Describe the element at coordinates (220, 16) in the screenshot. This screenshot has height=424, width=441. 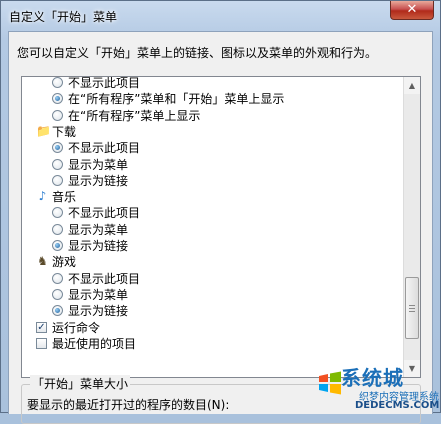
I see `title-bar: 自定义「开始」菜单 ✕` at that location.